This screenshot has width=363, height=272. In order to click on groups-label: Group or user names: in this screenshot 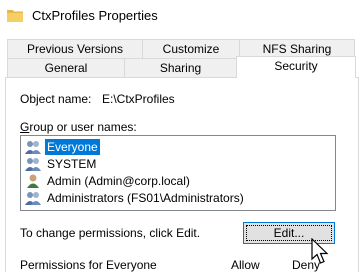, I will do `click(78, 127)`.